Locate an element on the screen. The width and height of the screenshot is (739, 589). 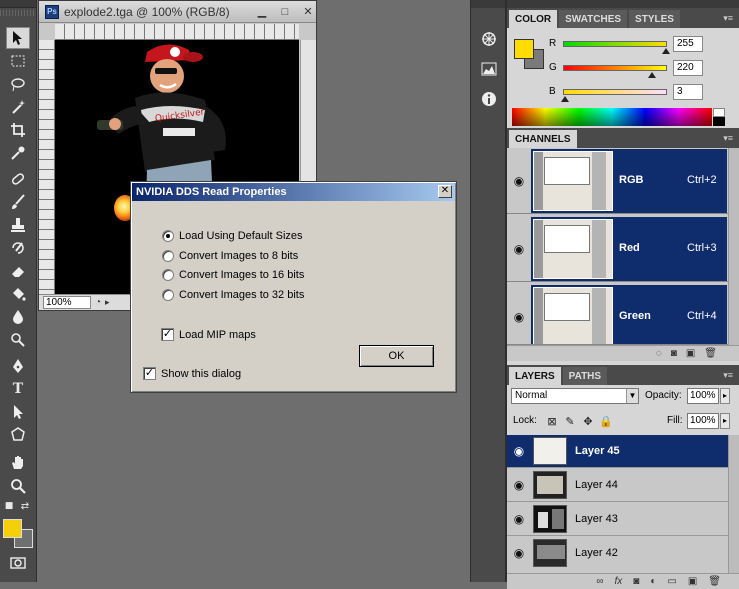
green-track is located at coordinates (615, 68).